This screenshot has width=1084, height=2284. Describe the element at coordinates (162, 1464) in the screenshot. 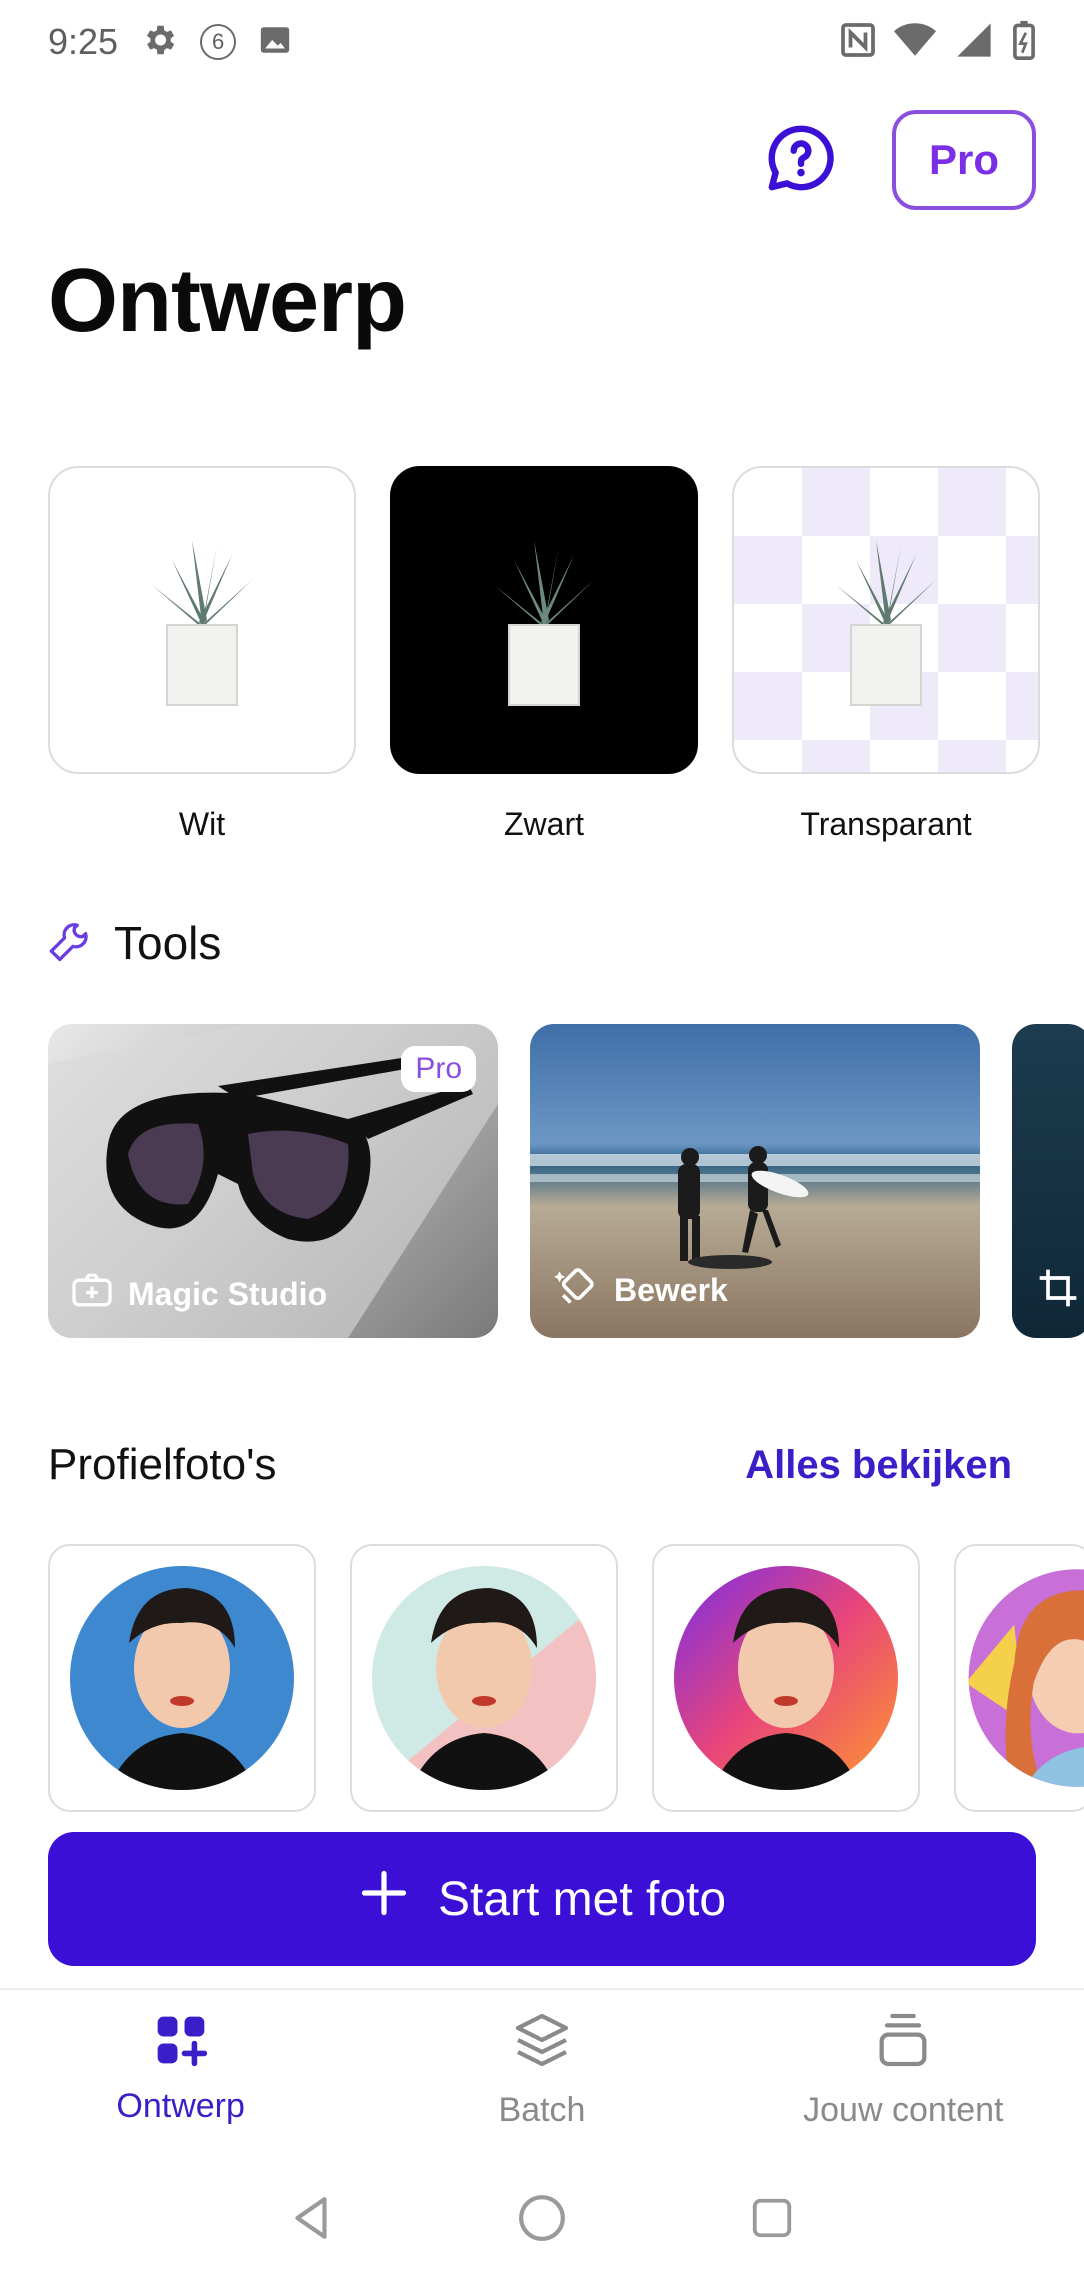

I see `profile-photos-title: Profielfoto's` at that location.